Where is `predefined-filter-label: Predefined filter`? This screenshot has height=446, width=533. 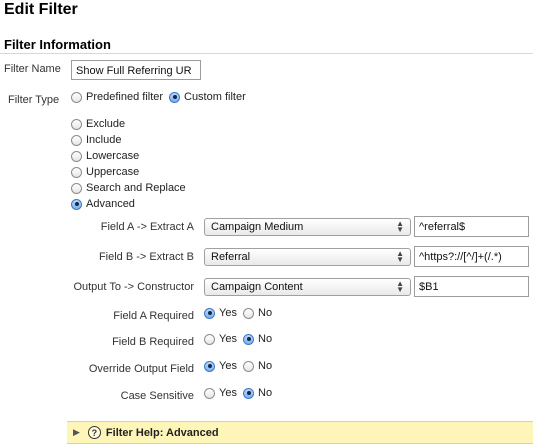
predefined-filter-label: Predefined filter is located at coordinates (125, 97).